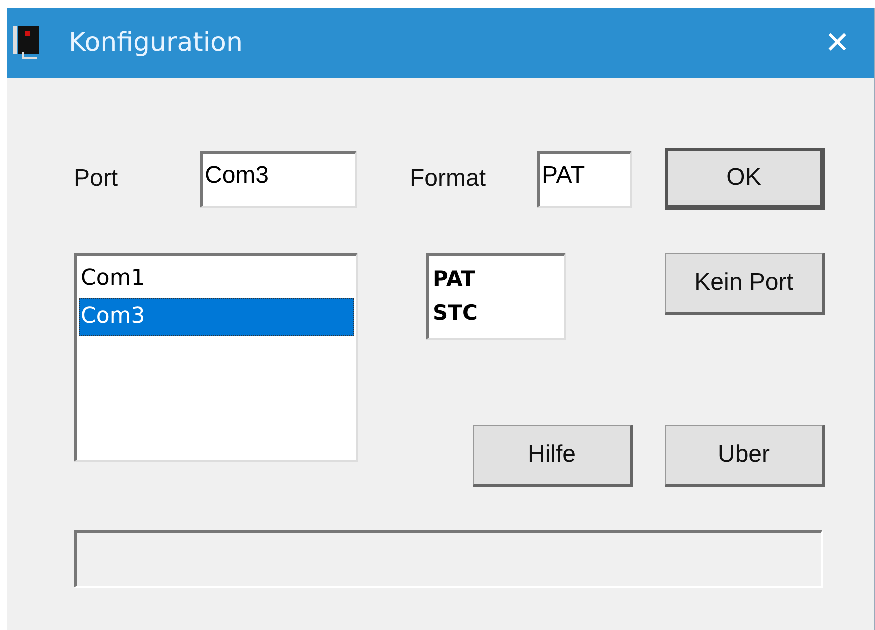 The image size is (875, 630). Describe the element at coordinates (837, 43) in the screenshot. I see `close-button: ✕` at that location.